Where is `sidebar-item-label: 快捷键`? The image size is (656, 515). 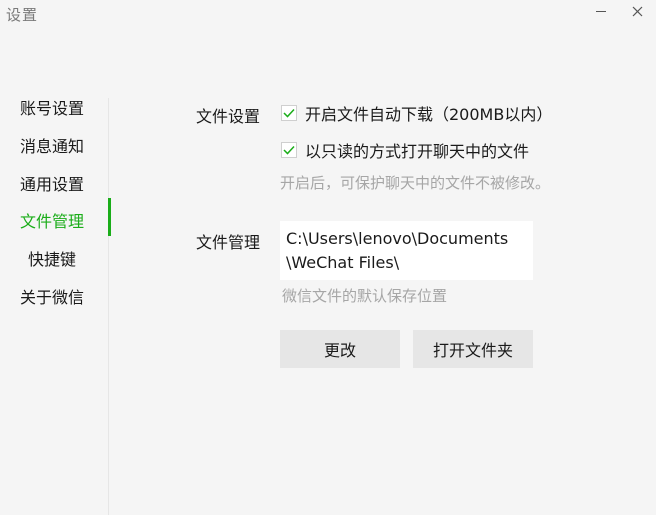 sidebar-item-label: 快捷键 is located at coordinates (52, 259).